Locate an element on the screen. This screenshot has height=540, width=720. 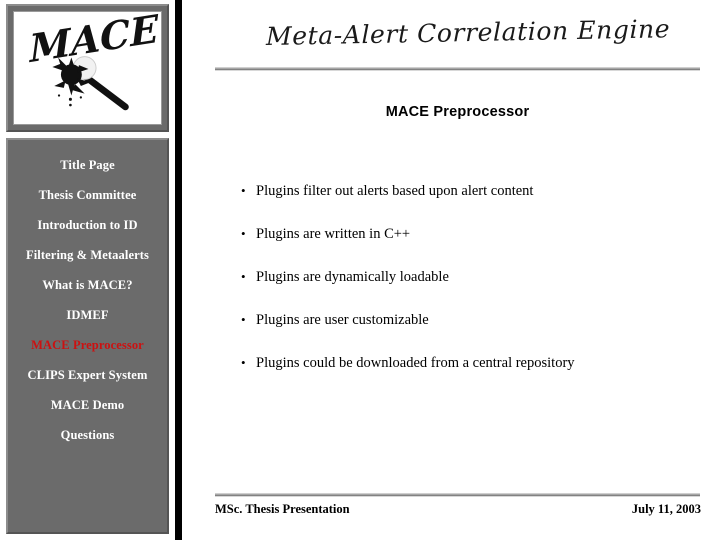
list-item: • Plugins are written in C++ is located at coordinates (473, 234).